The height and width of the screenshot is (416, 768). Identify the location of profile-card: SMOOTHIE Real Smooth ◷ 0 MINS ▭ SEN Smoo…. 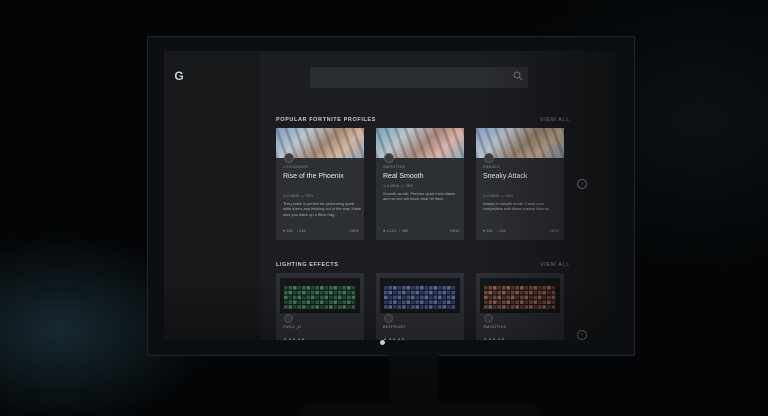
(420, 184).